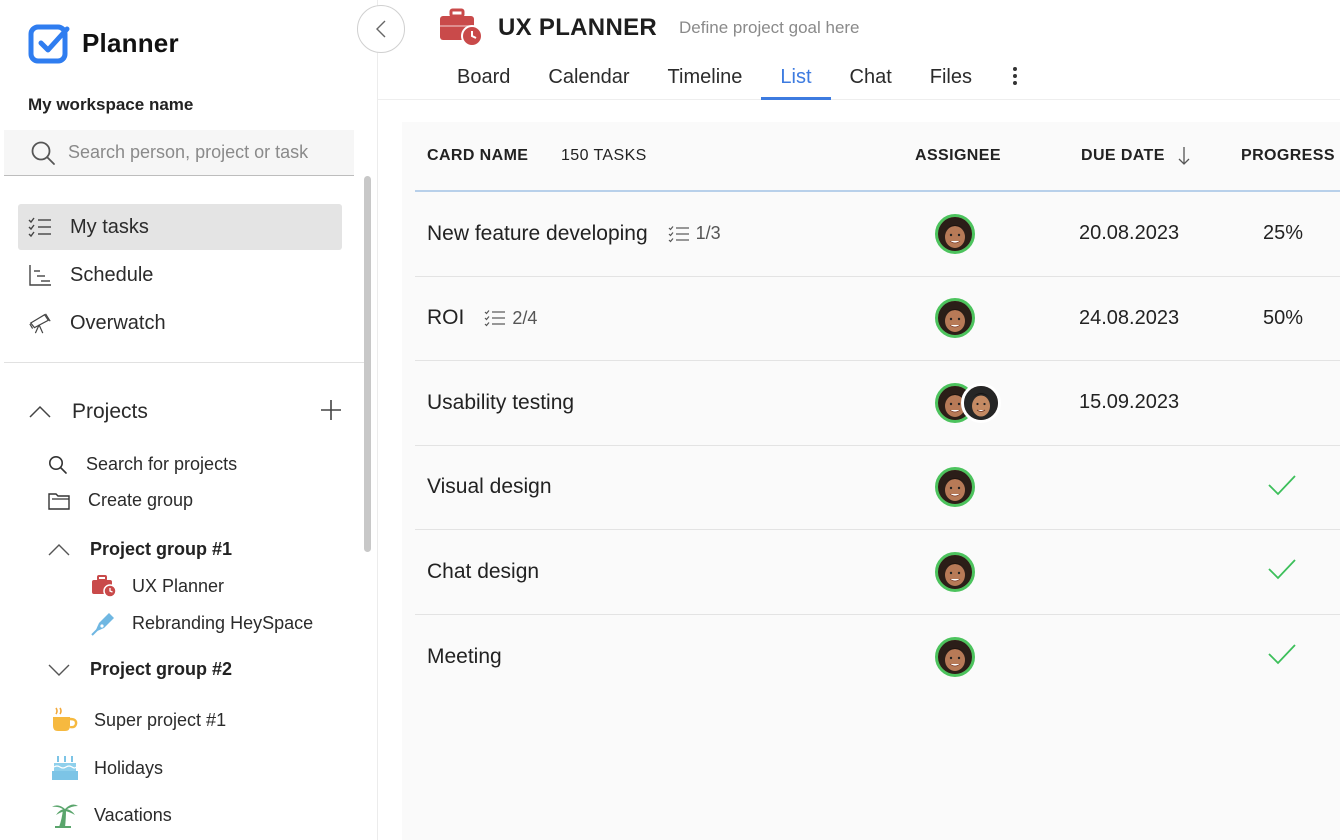 This screenshot has height=840, width=1340. Describe the element at coordinates (110, 105) in the screenshot. I see `workspace-name: My workspace name` at that location.